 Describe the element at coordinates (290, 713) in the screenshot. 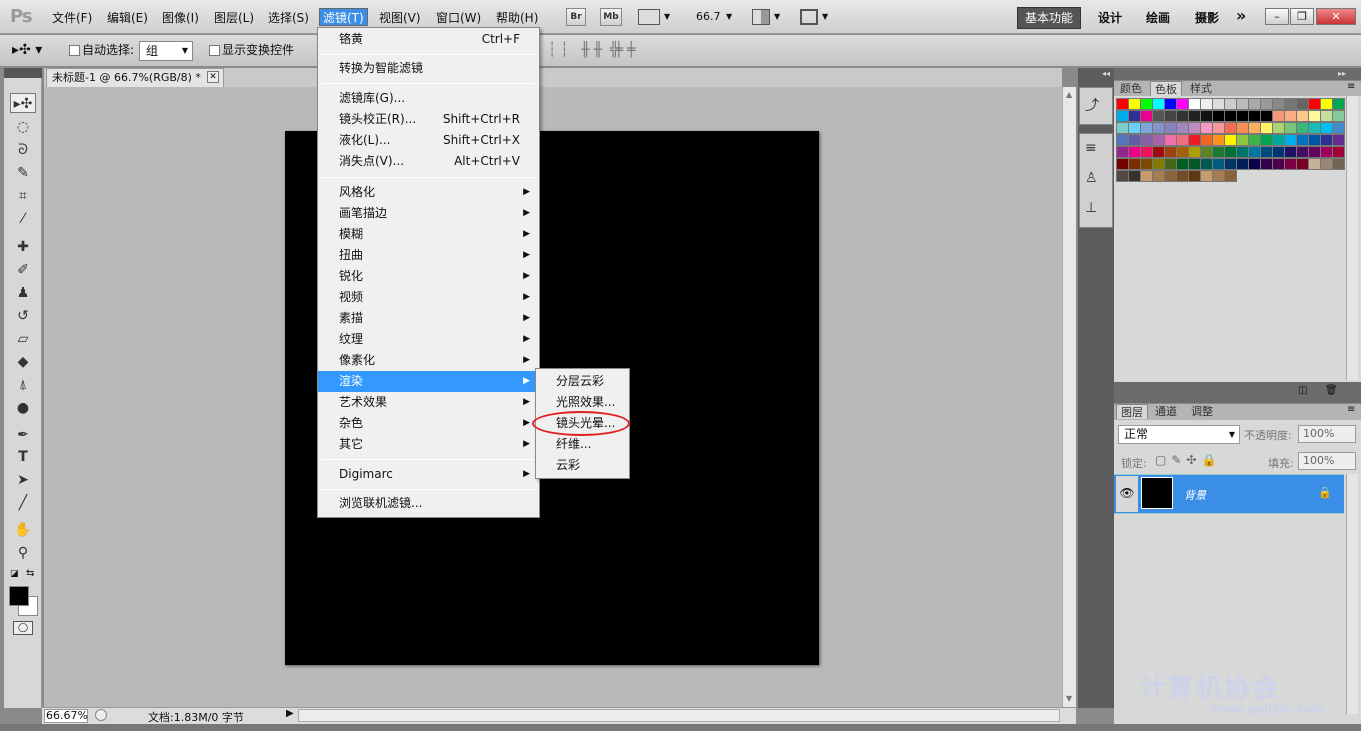

I see `status-menu-arrow-icon: ▶` at that location.